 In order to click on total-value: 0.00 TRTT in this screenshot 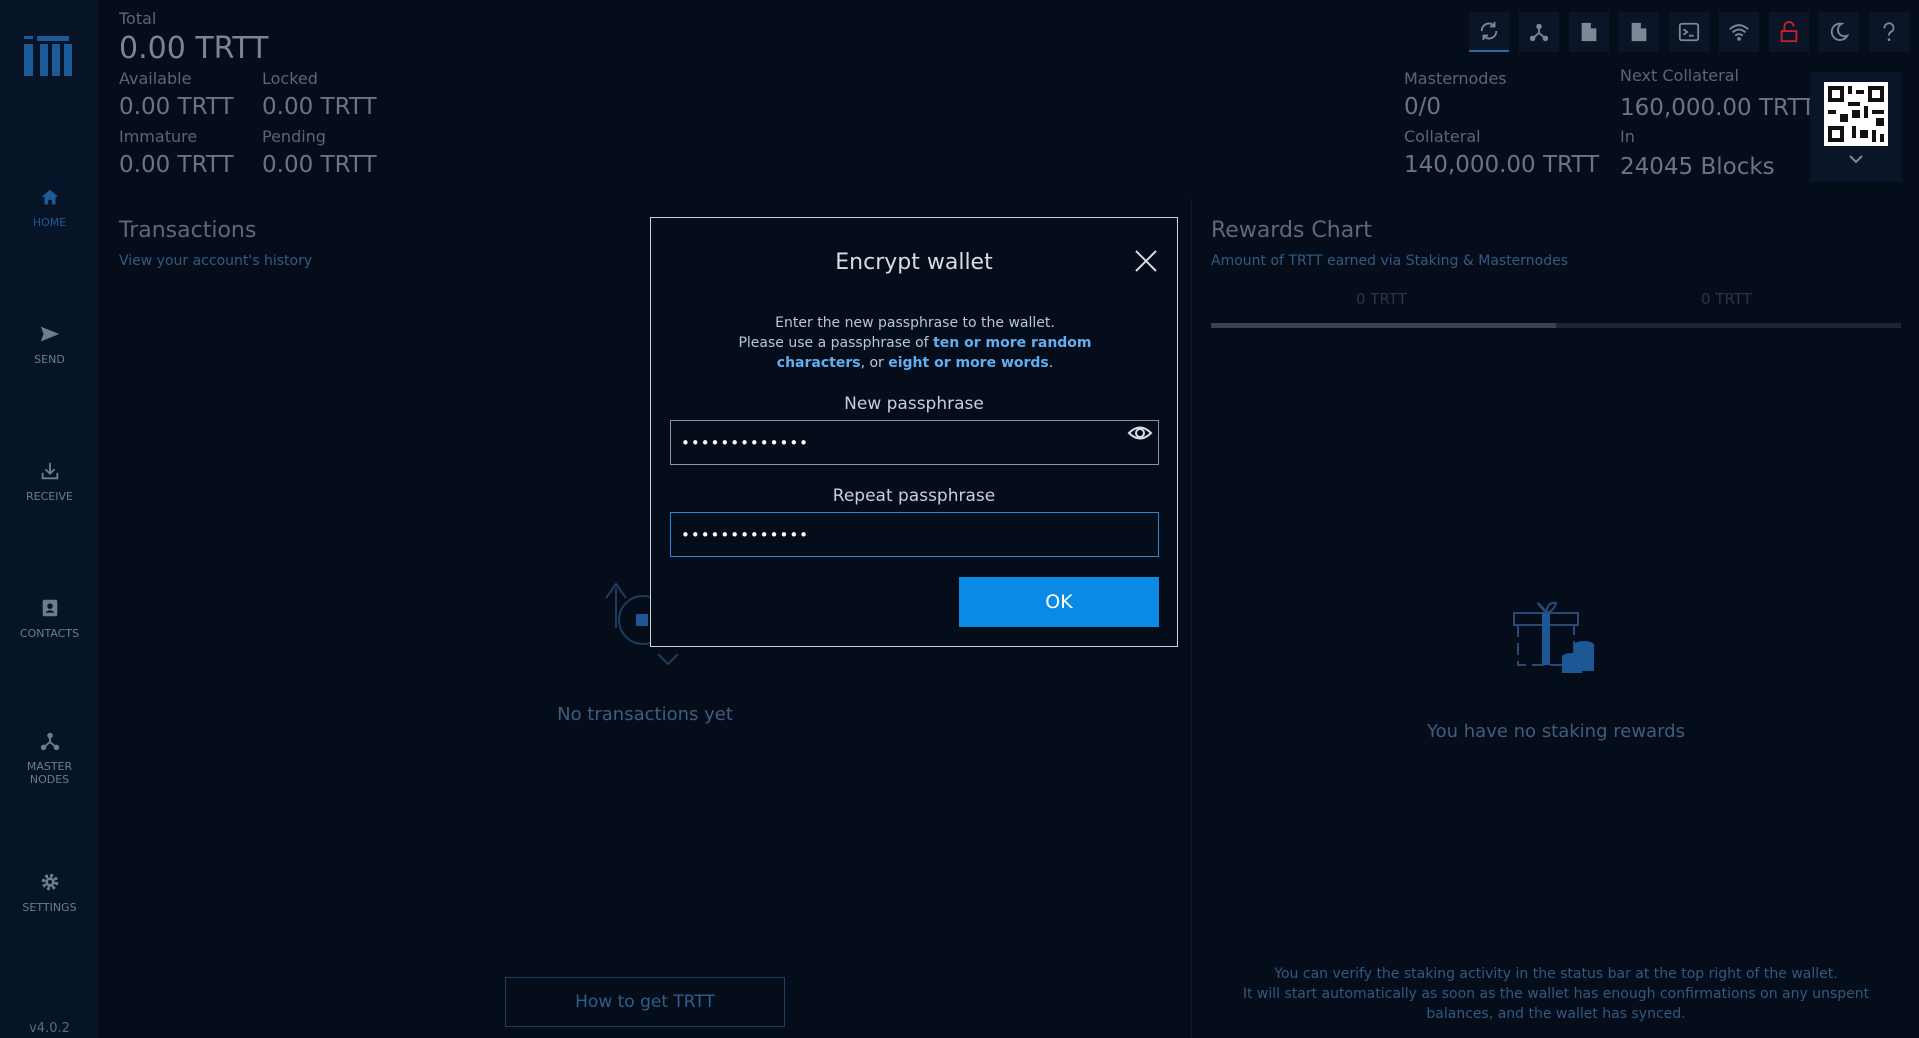, I will do `click(194, 48)`.